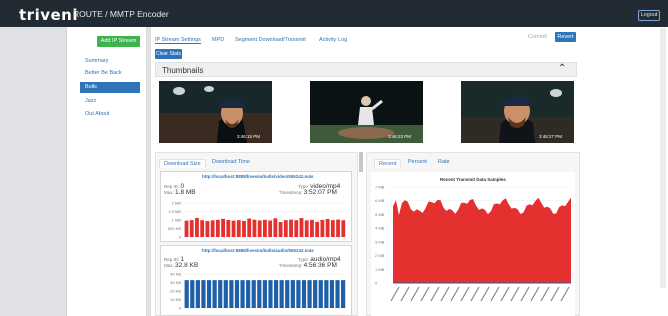 This screenshot has height=316, width=668. Describe the element at coordinates (366, 69) in the screenshot. I see `thumbnails-panel-header` at that location.